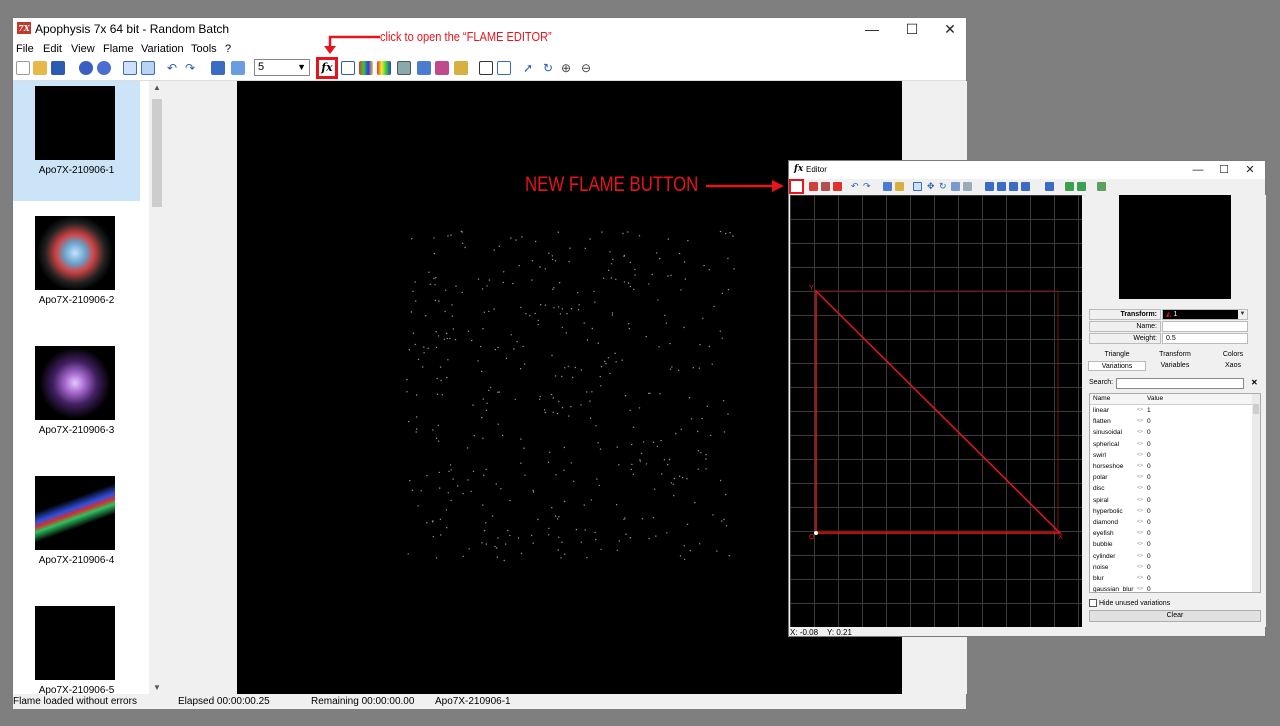 This screenshot has width=1280, height=726. Describe the element at coordinates (58, 68) in the screenshot. I see `save-icon` at that location.